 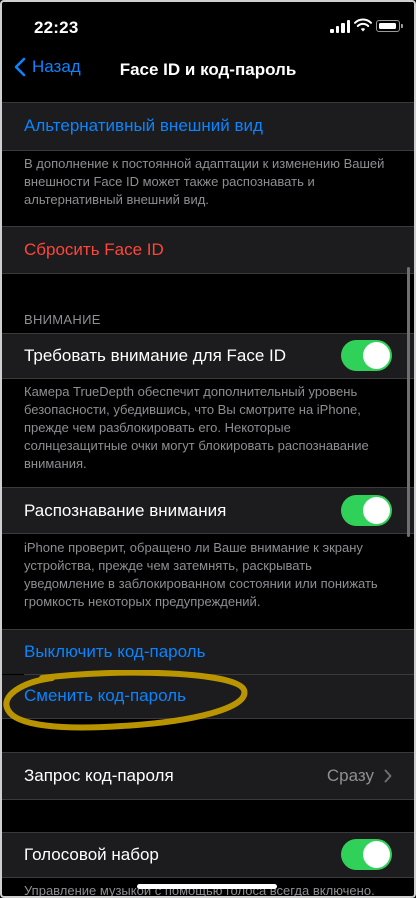 What do you see at coordinates (408, 402) in the screenshot?
I see `scrollbar` at bounding box center [408, 402].